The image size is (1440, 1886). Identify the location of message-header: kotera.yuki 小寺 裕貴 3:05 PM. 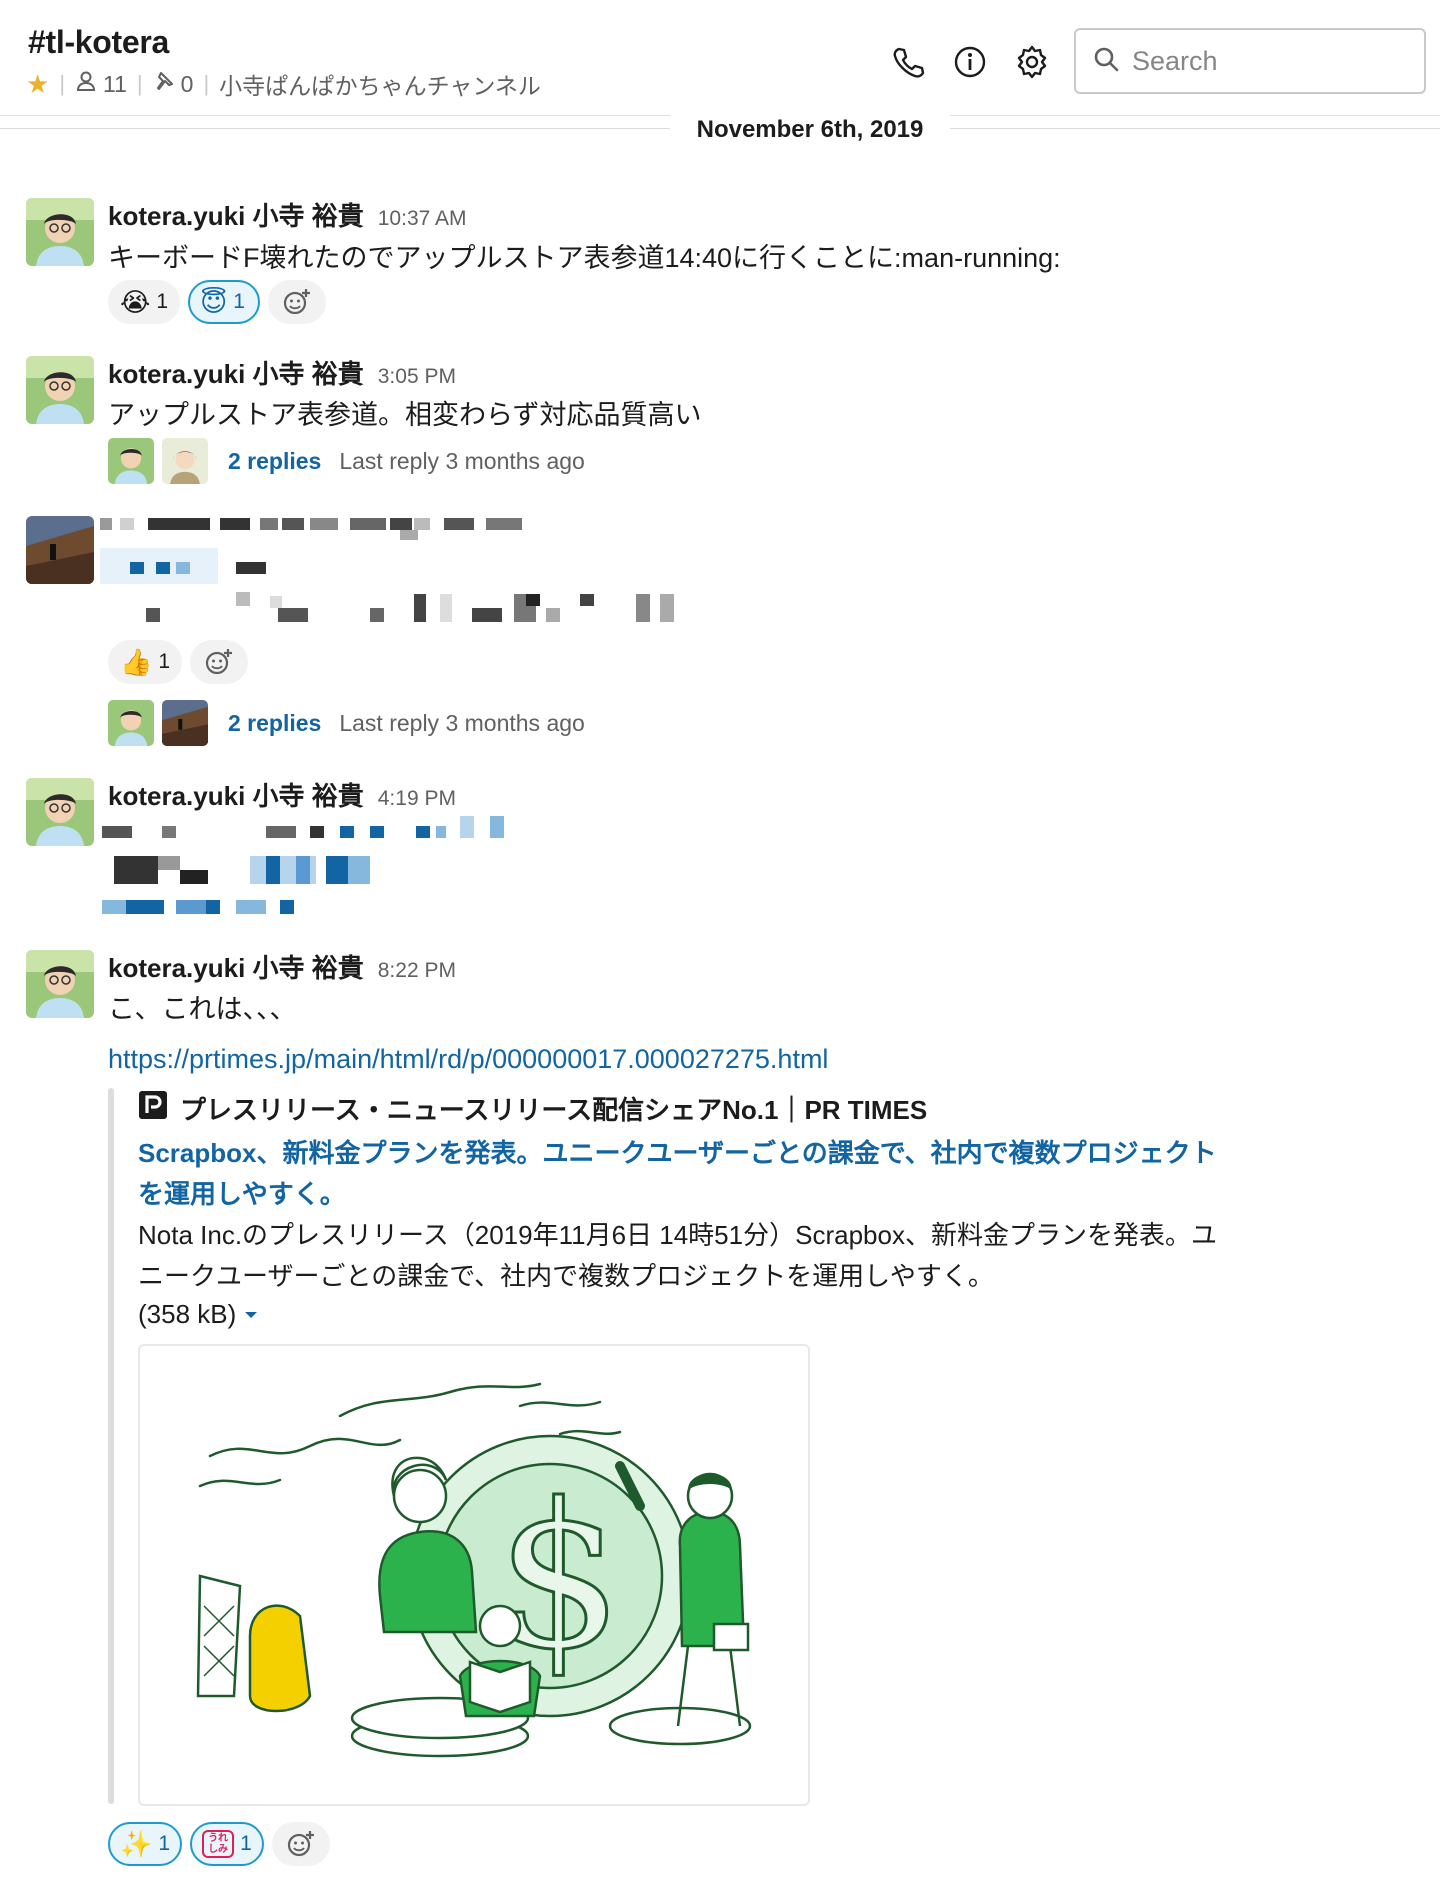
(282, 372).